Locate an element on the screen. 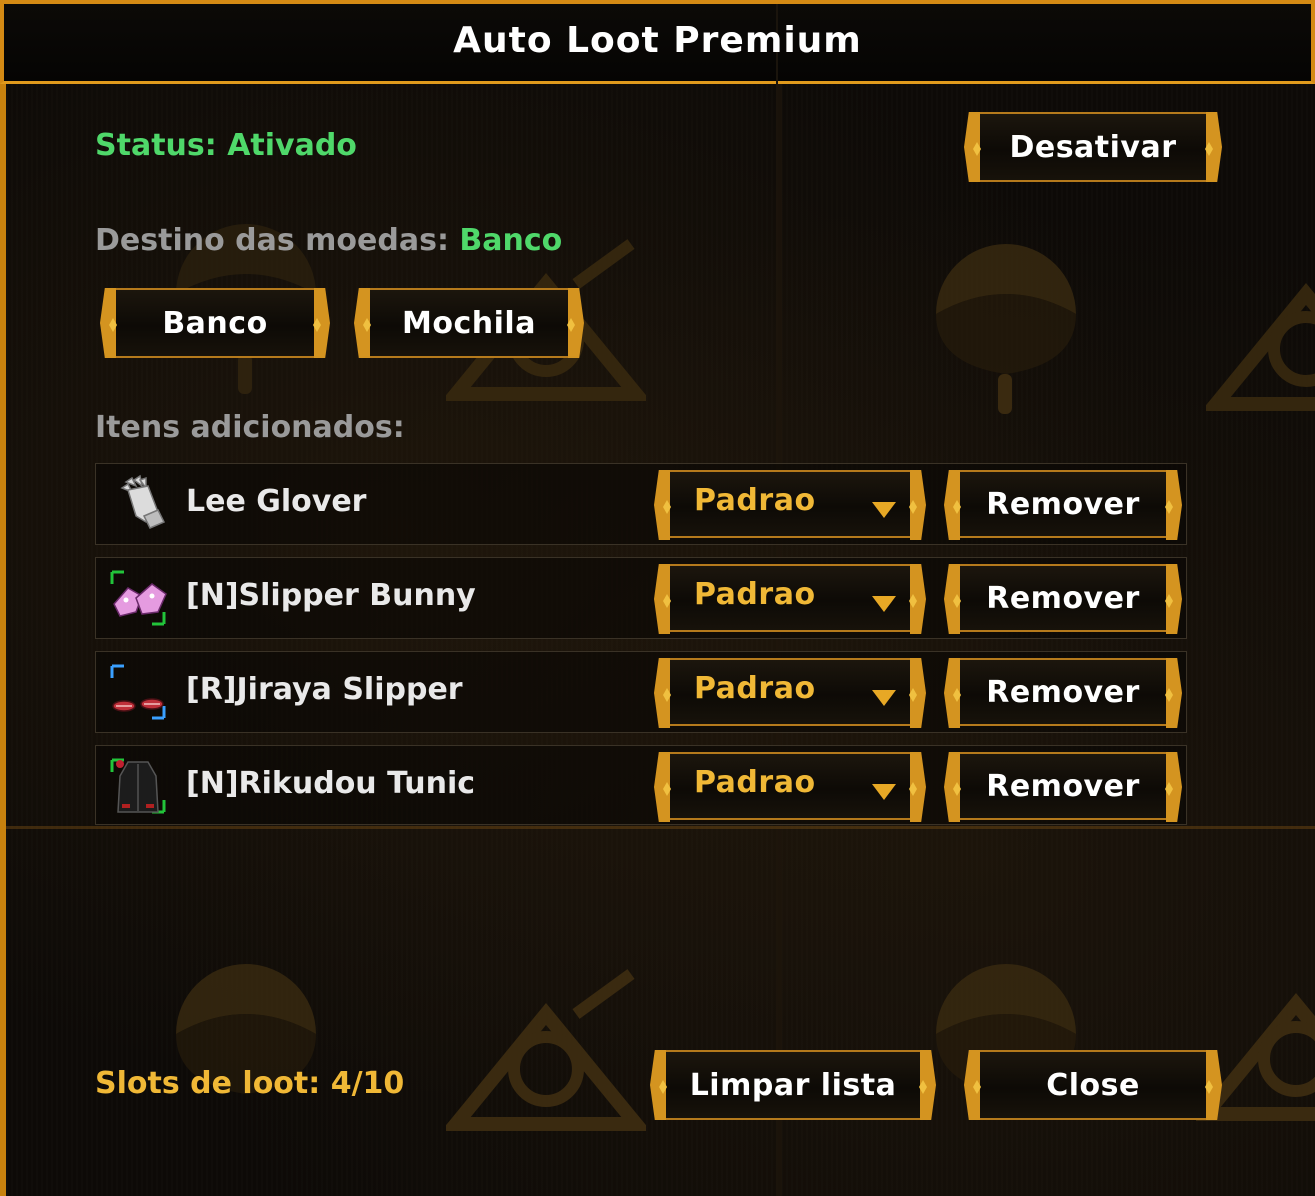 Image resolution: width=1315 pixels, height=1196 pixels. coin-destination: Destino das moedas: Banco is located at coordinates (328, 240).